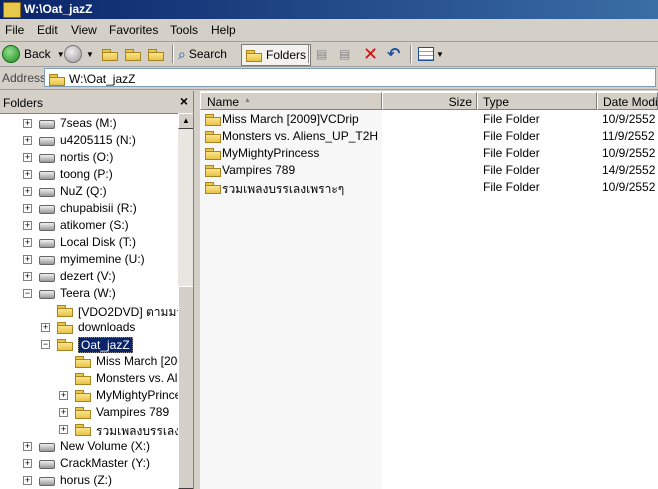 This screenshot has height=489, width=658. I want to click on tree-item: + myimemine (U:), so click(89, 259).